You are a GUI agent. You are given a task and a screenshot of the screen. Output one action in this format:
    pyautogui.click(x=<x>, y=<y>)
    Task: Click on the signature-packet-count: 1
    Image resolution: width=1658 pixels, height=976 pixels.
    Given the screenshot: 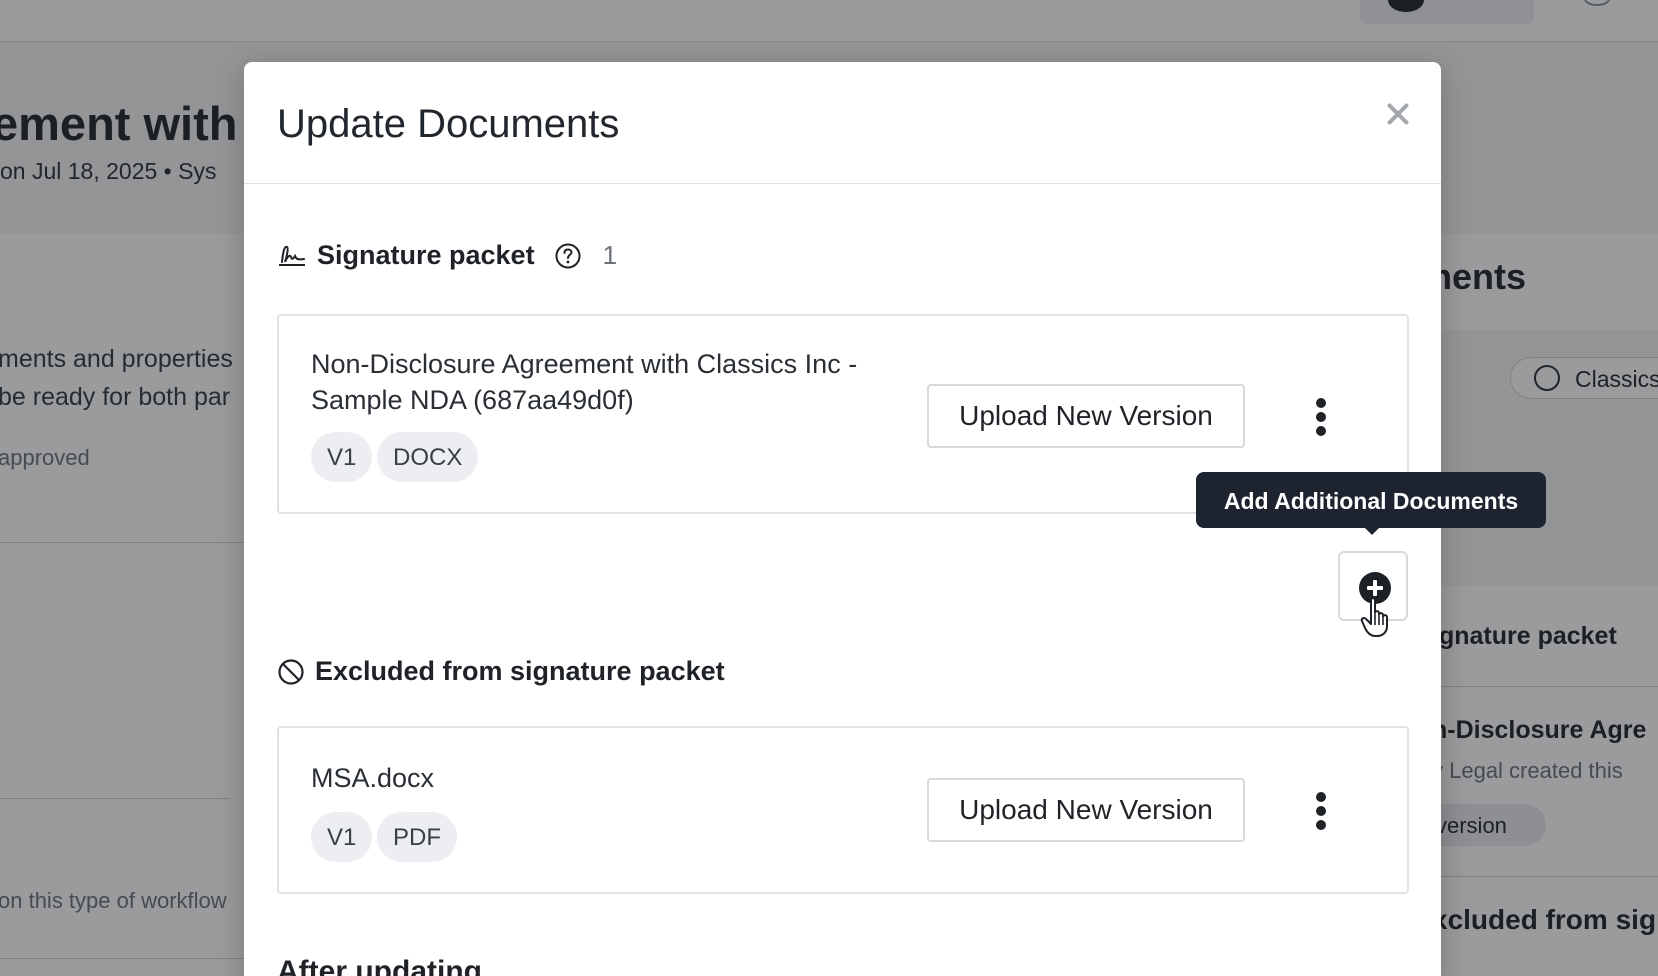 What is the action you would take?
    pyautogui.click(x=610, y=255)
    